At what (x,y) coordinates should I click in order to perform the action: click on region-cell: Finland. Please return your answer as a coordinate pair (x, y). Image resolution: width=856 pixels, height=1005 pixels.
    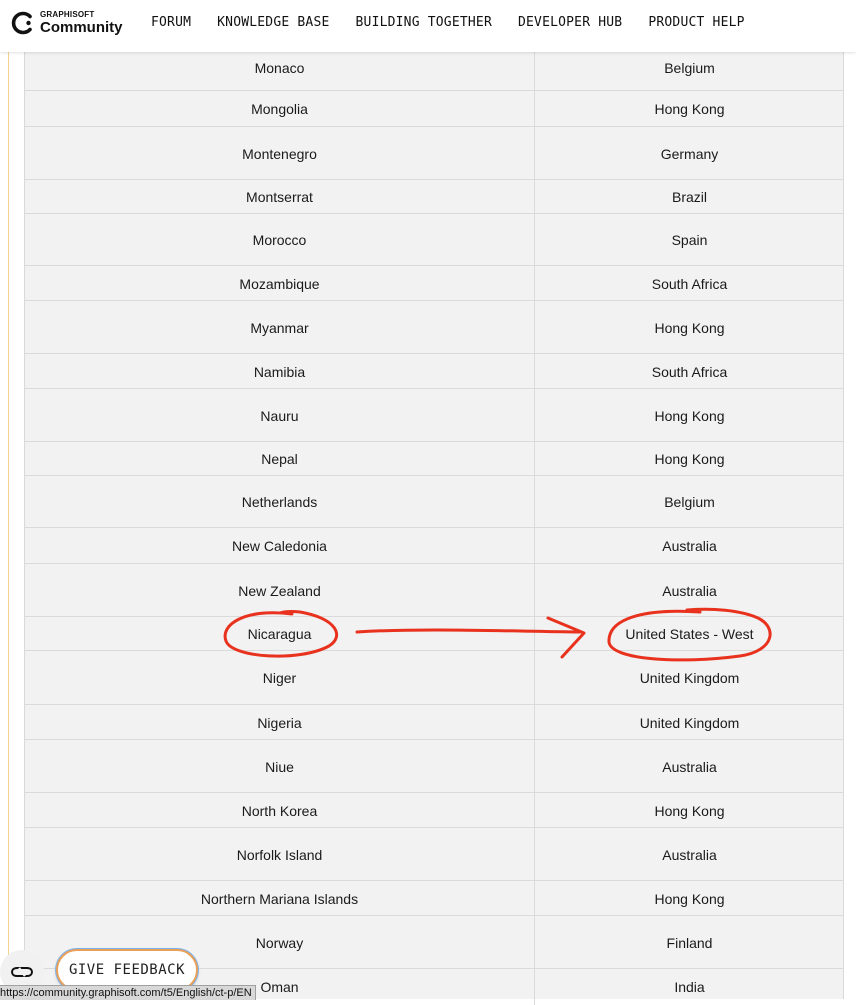
    Looking at the image, I should click on (689, 942).